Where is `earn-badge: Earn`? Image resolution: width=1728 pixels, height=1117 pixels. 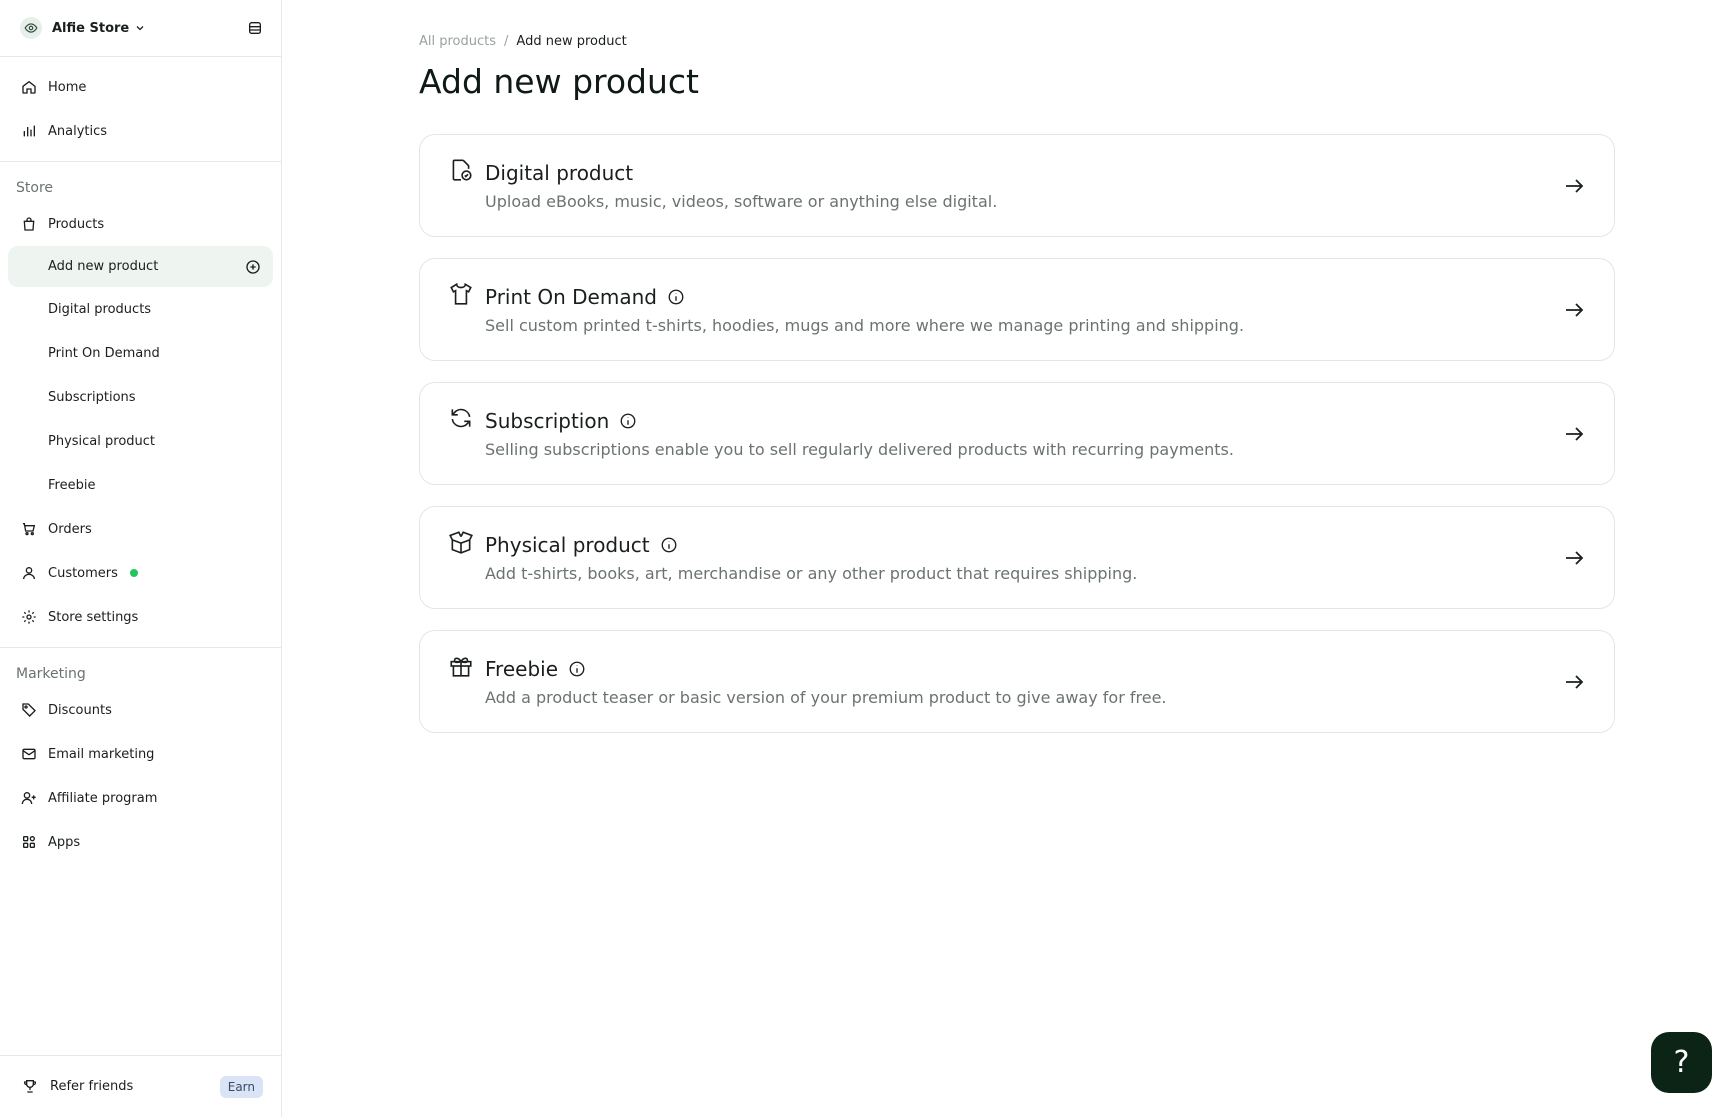 earn-badge: Earn is located at coordinates (241, 1086).